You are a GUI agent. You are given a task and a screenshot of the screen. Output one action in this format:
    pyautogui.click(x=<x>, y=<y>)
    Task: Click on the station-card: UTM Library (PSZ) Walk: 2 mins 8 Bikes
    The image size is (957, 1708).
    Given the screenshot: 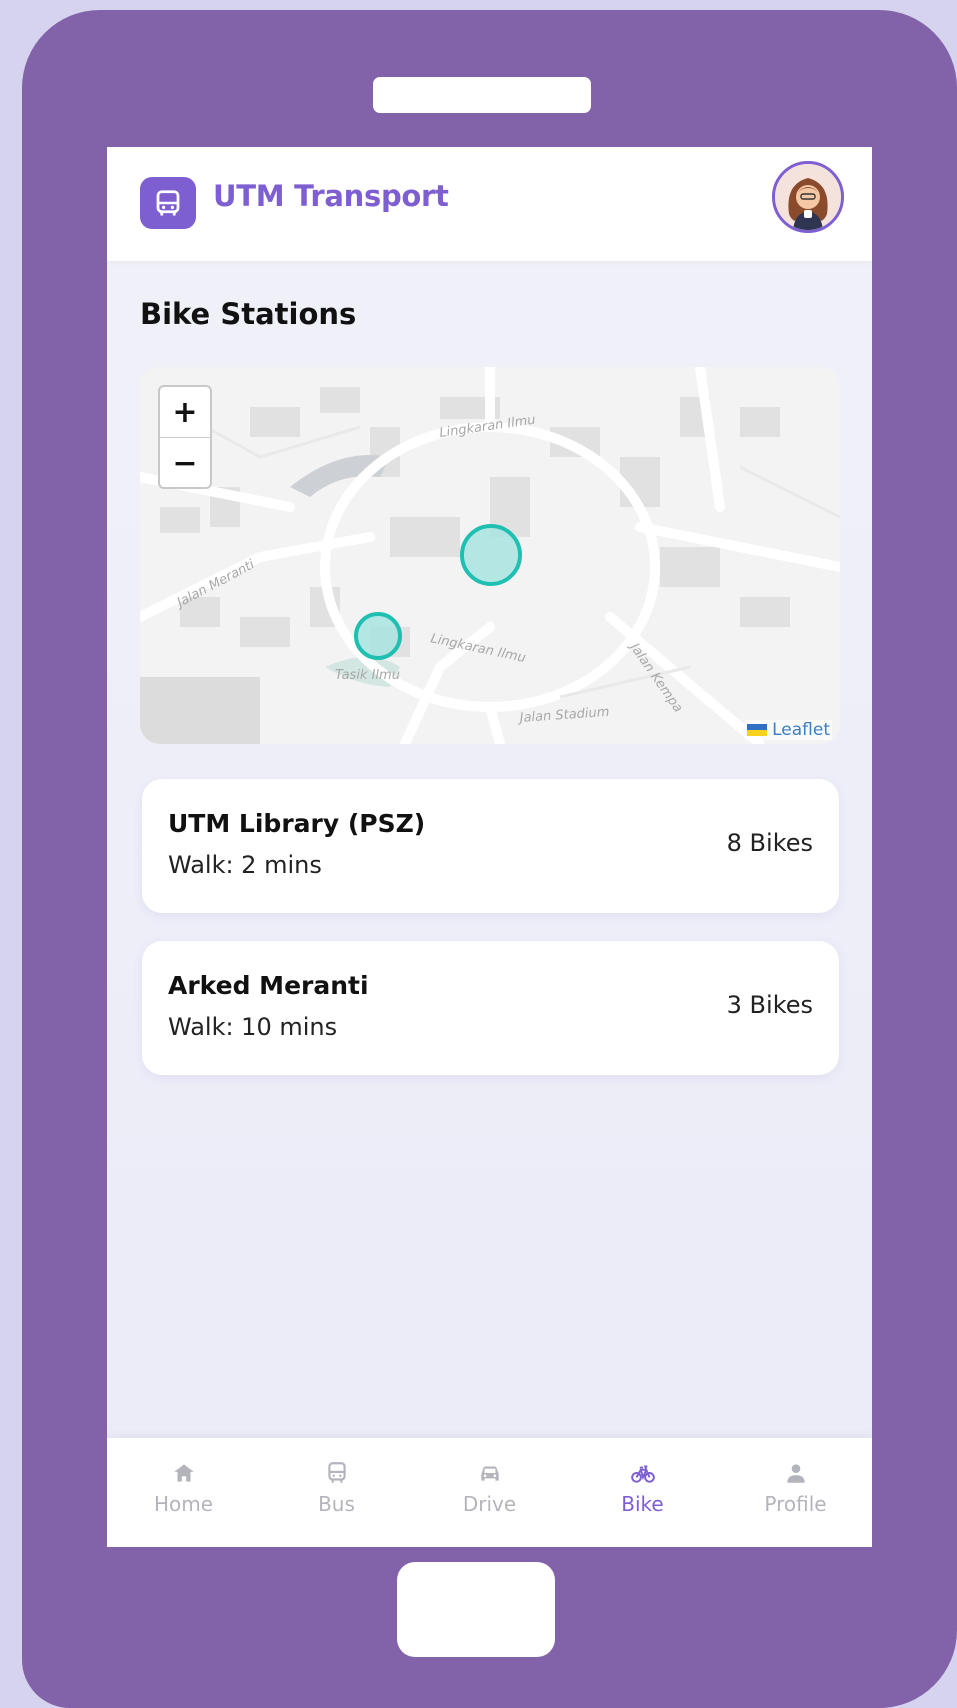 What is the action you would take?
    pyautogui.click(x=490, y=846)
    